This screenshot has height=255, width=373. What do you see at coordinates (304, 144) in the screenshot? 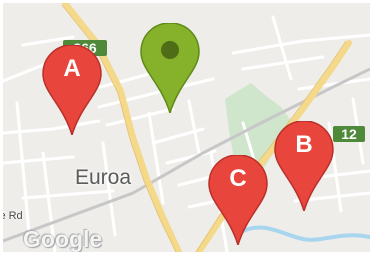
I see `marker-b-label: B` at bounding box center [304, 144].